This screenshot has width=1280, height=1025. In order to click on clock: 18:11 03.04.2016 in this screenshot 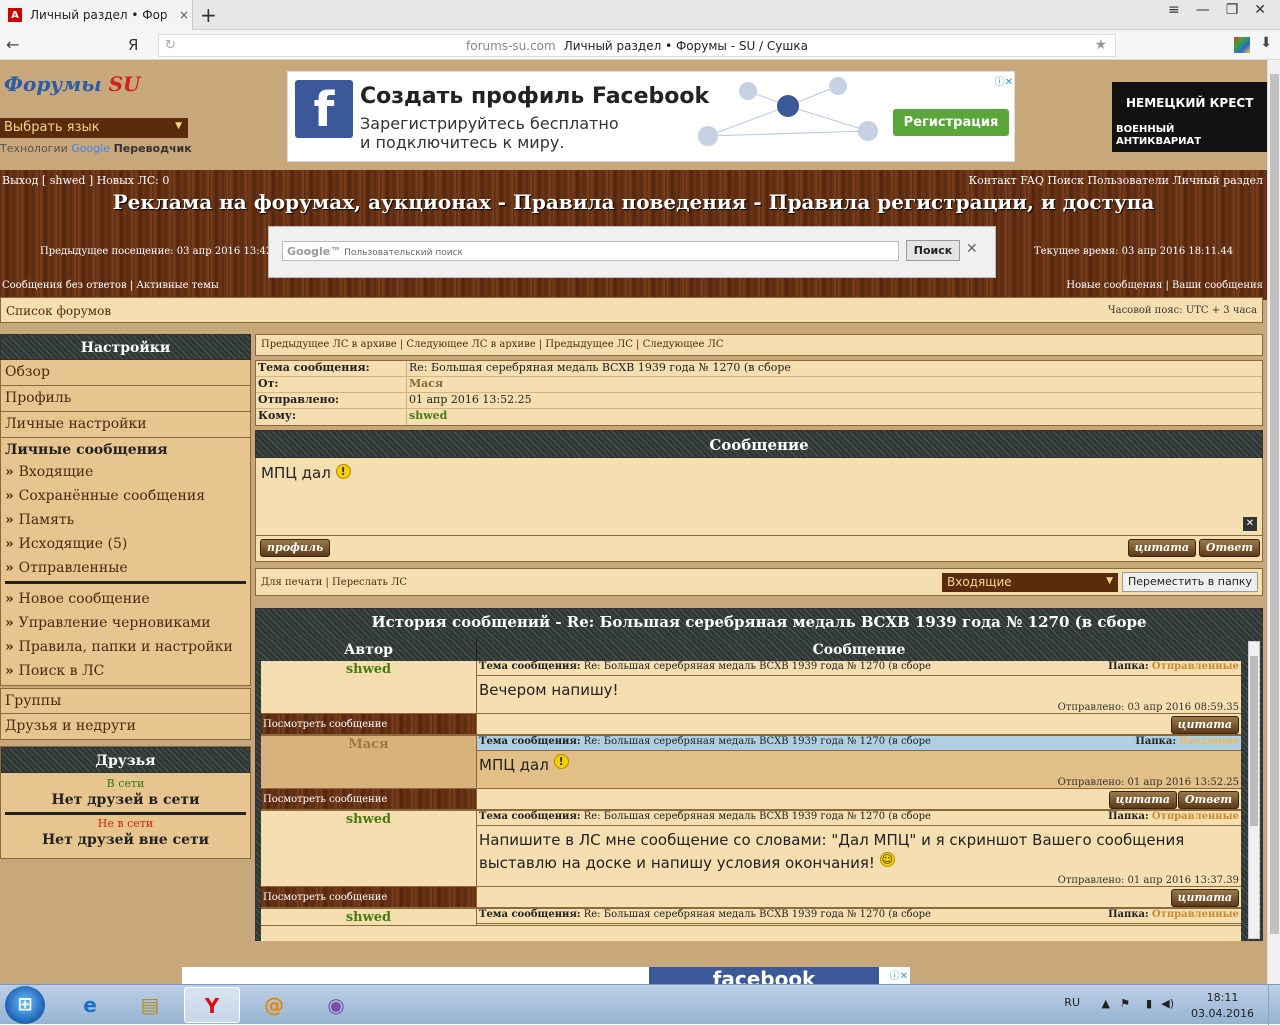, I will do `click(1222, 1006)`.